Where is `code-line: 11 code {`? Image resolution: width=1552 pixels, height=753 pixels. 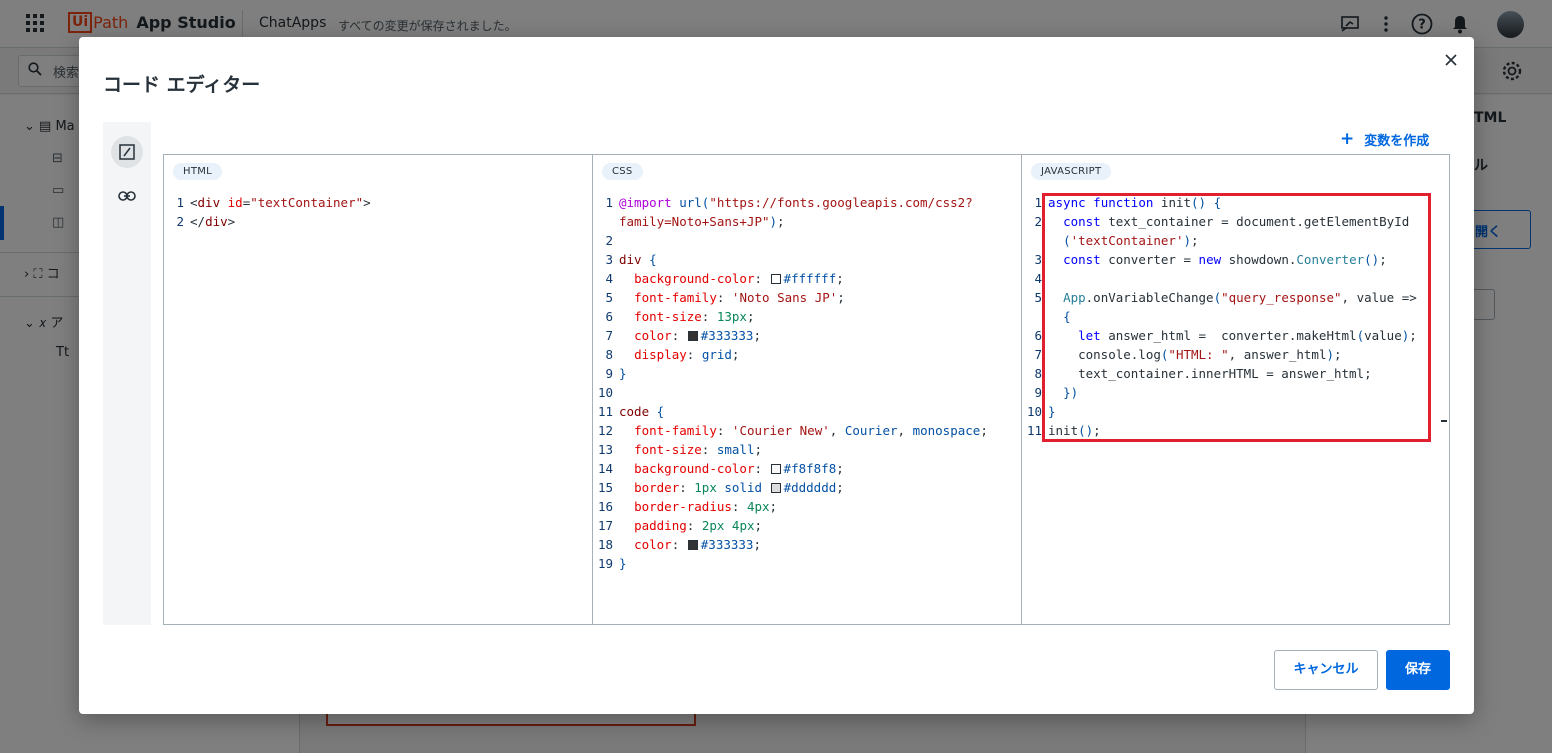 code-line: 11 code { is located at coordinates (807, 411).